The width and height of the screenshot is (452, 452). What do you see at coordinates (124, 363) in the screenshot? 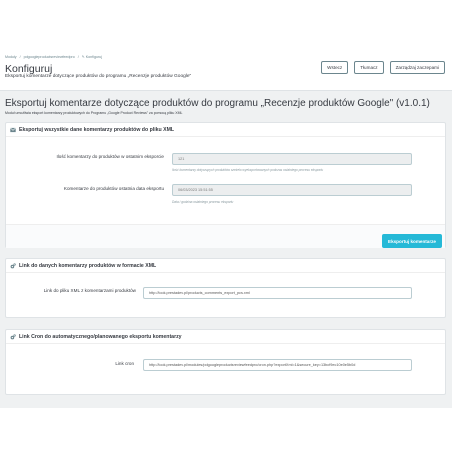
I see `cron-link-label: Link cron` at bounding box center [124, 363].